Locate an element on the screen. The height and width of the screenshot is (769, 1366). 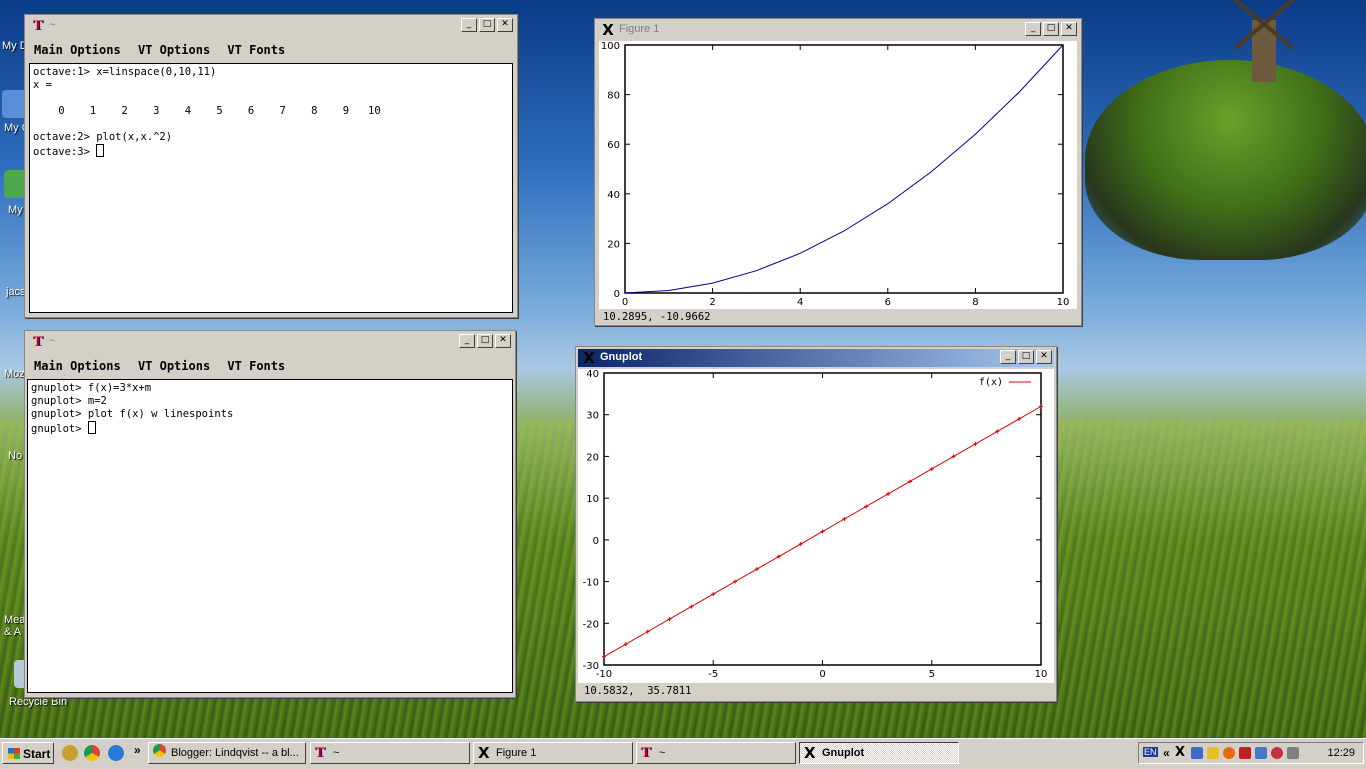
task-button-figure1: X Figure 1 is located at coordinates (553, 753).